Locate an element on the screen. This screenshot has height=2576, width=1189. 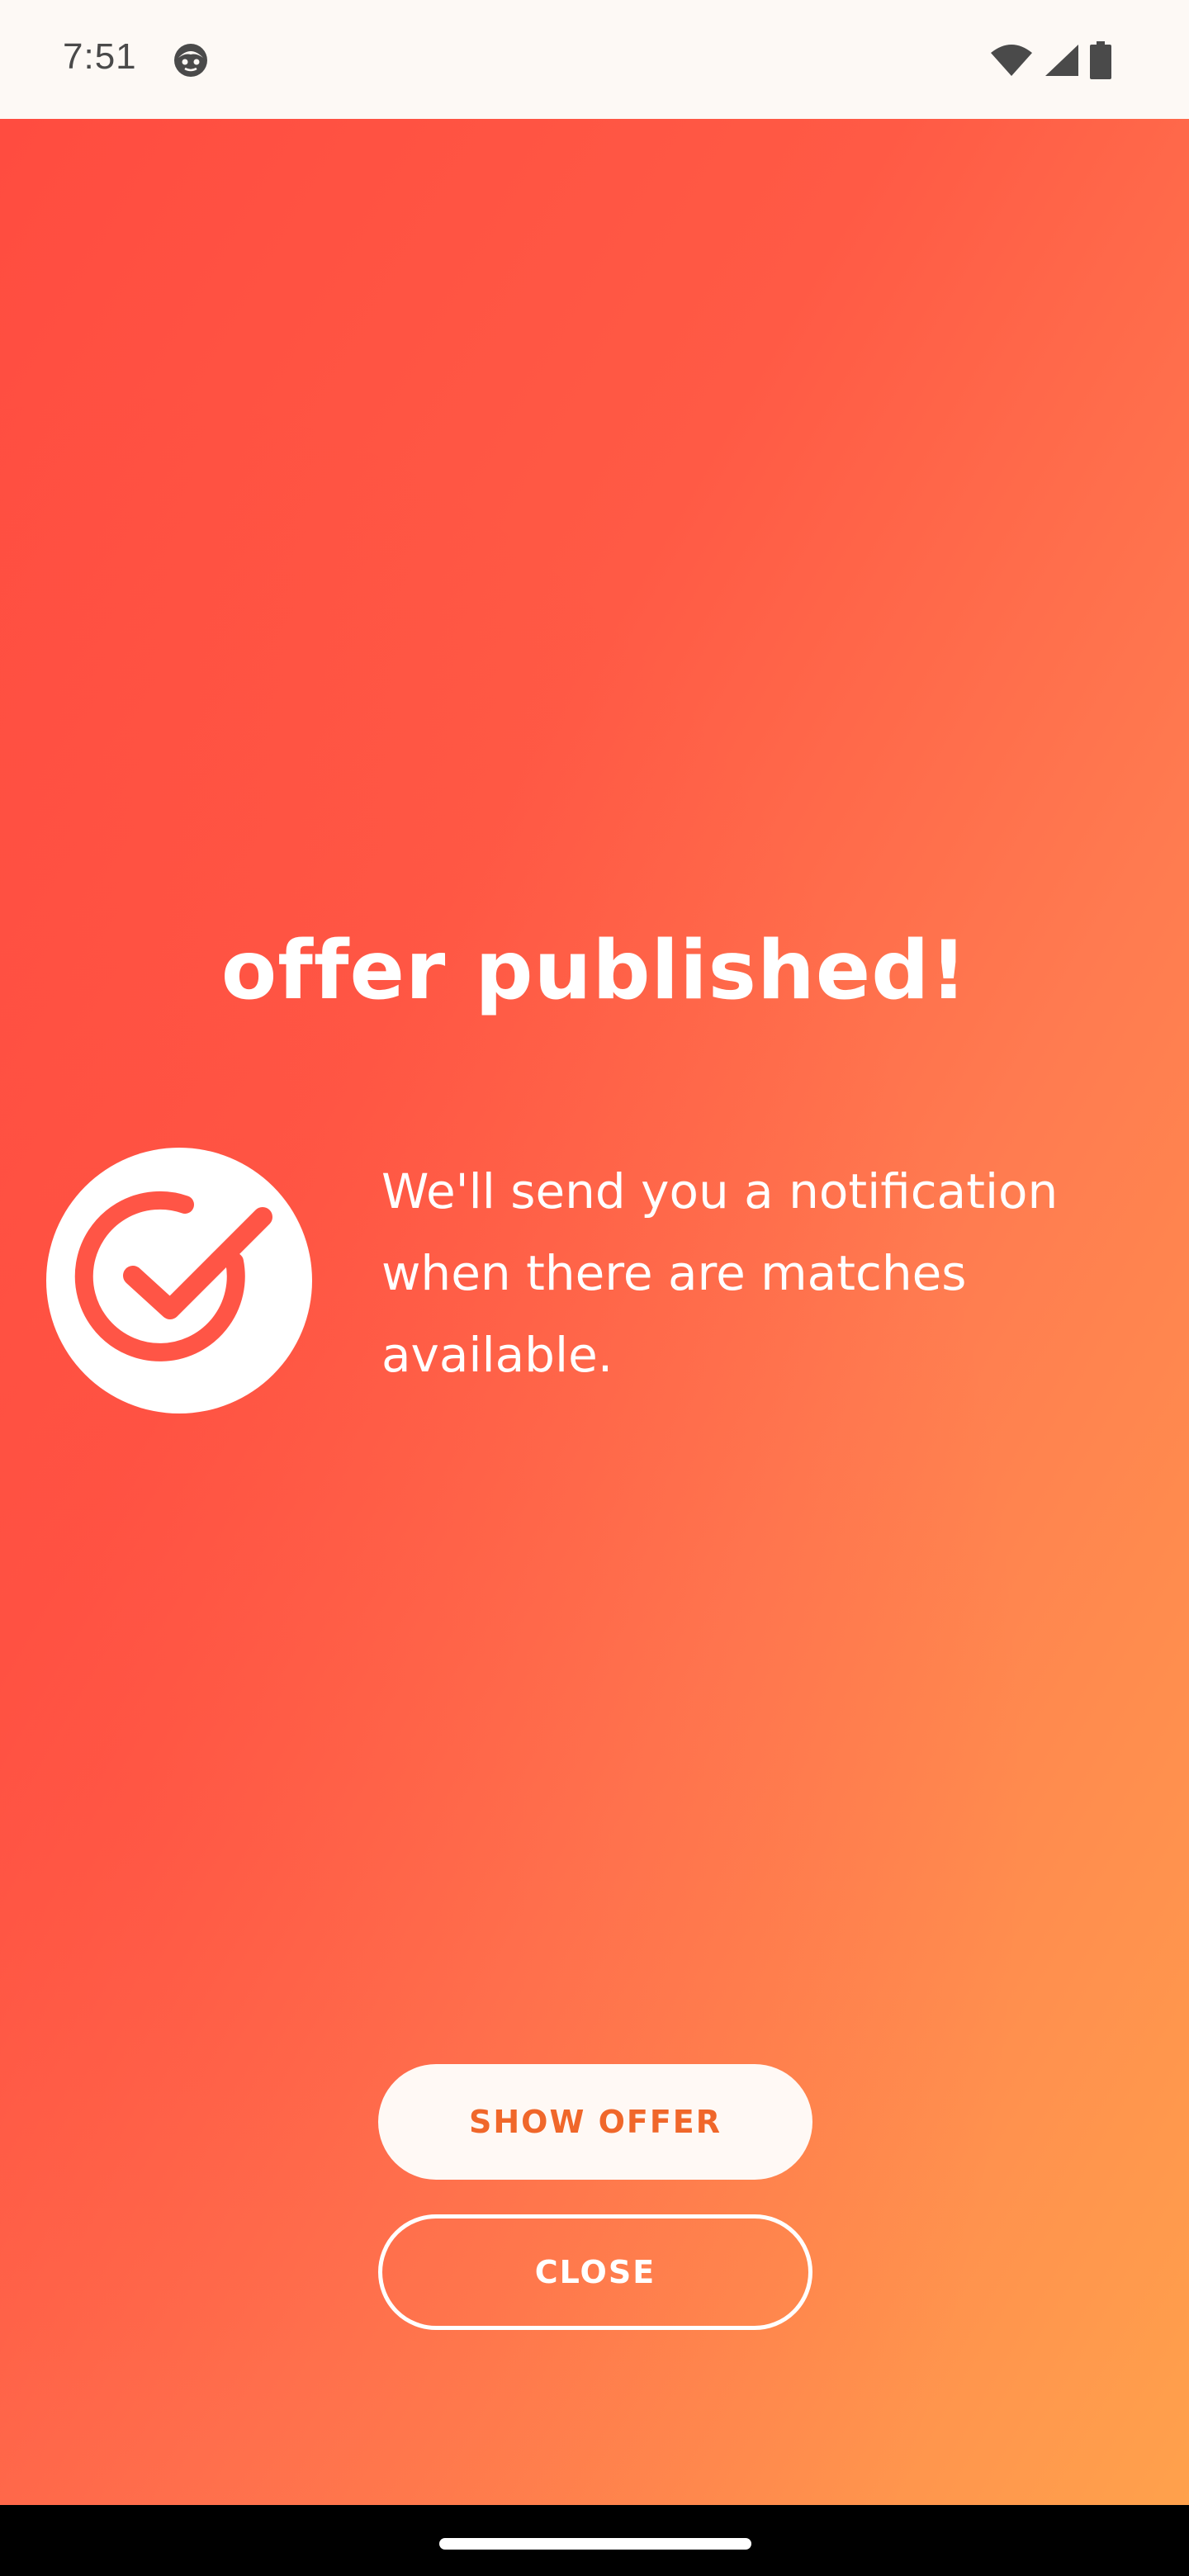
battery-icon is located at coordinates (1100, 62).